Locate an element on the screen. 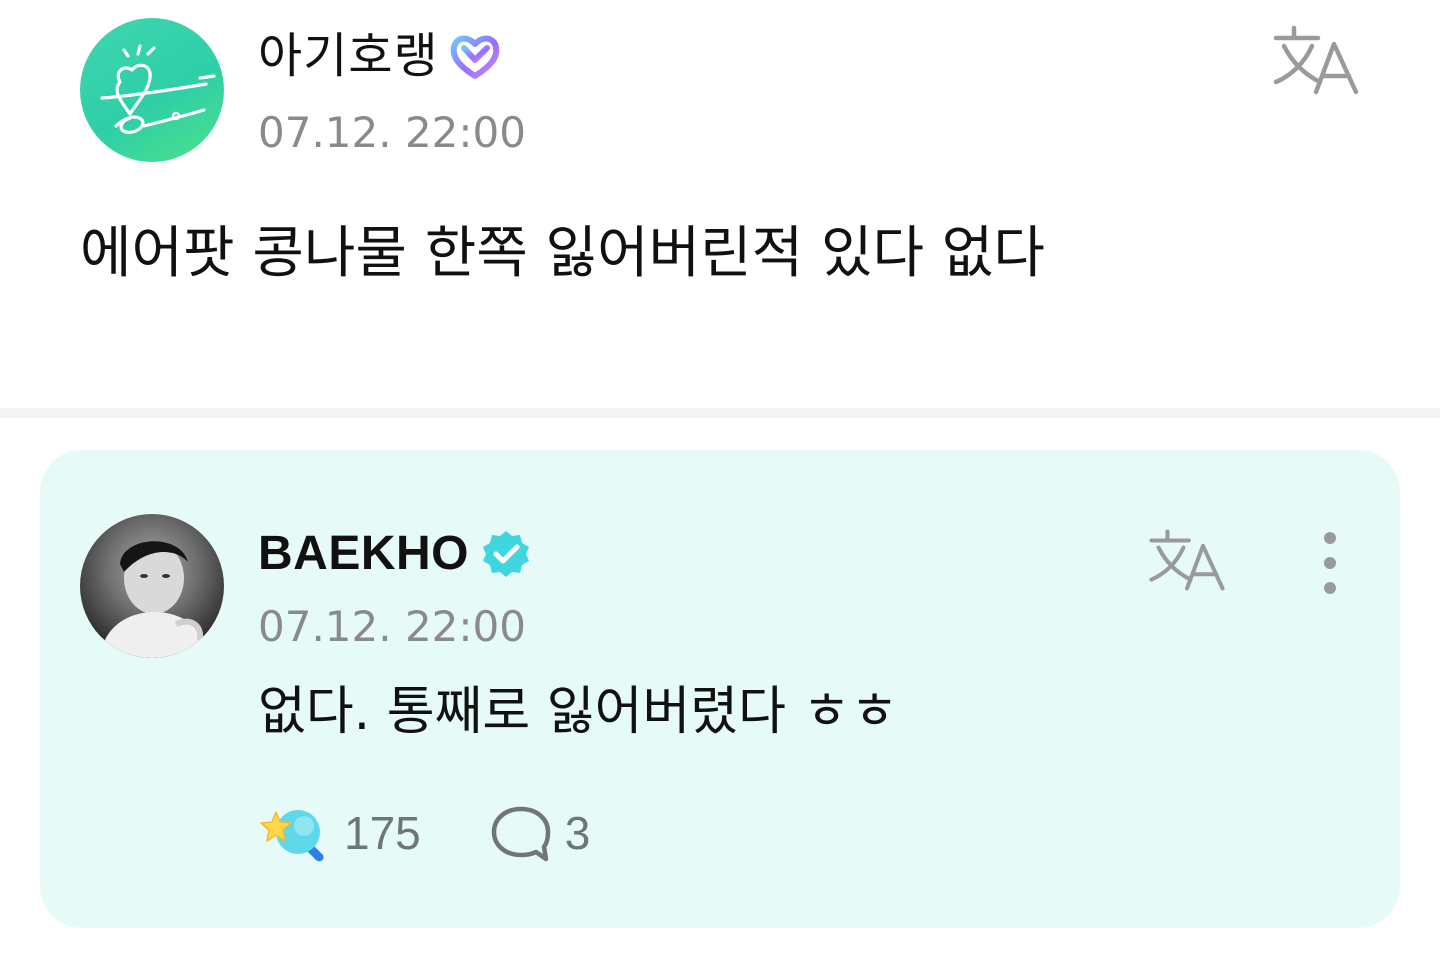 This screenshot has width=1440, height=956. reaction-bar: 175 3 is located at coordinates (424, 833).